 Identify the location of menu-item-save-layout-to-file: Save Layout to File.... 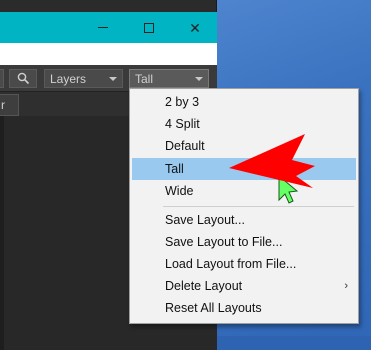
(244, 242).